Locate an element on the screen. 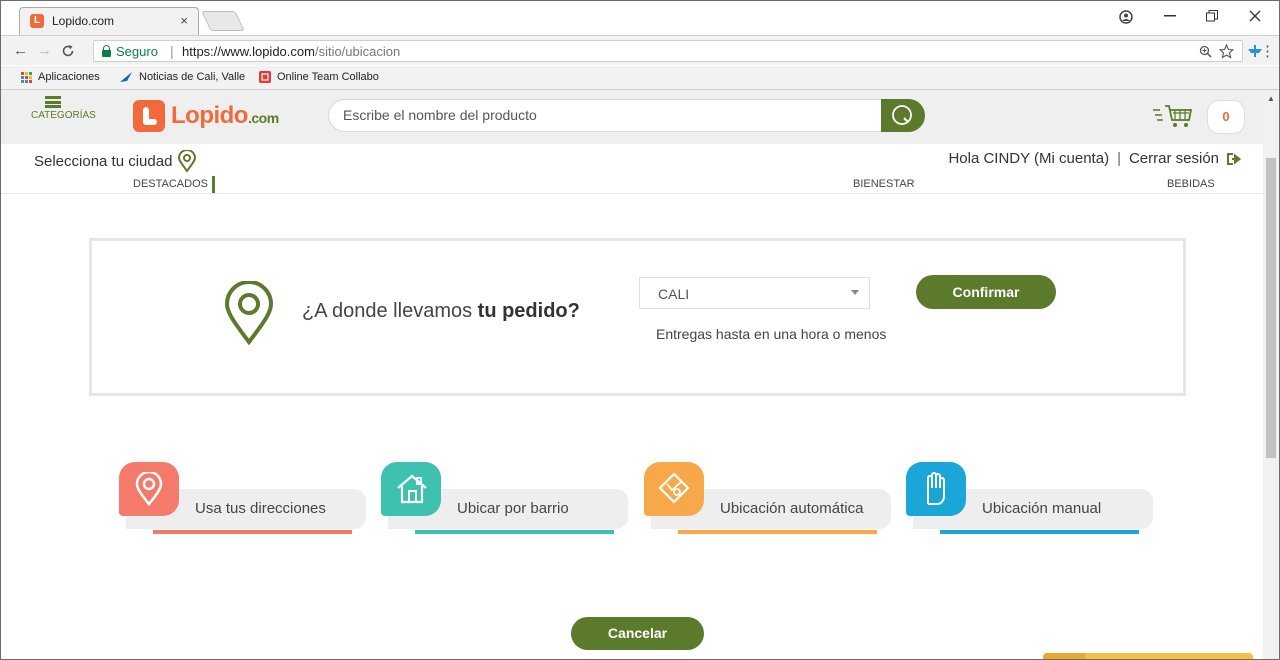 Image resolution: width=1280 pixels, height=660 pixels. account-area: Hola CINDY (Mi cuenta) | Cerrar sesión is located at coordinates (1094, 158).